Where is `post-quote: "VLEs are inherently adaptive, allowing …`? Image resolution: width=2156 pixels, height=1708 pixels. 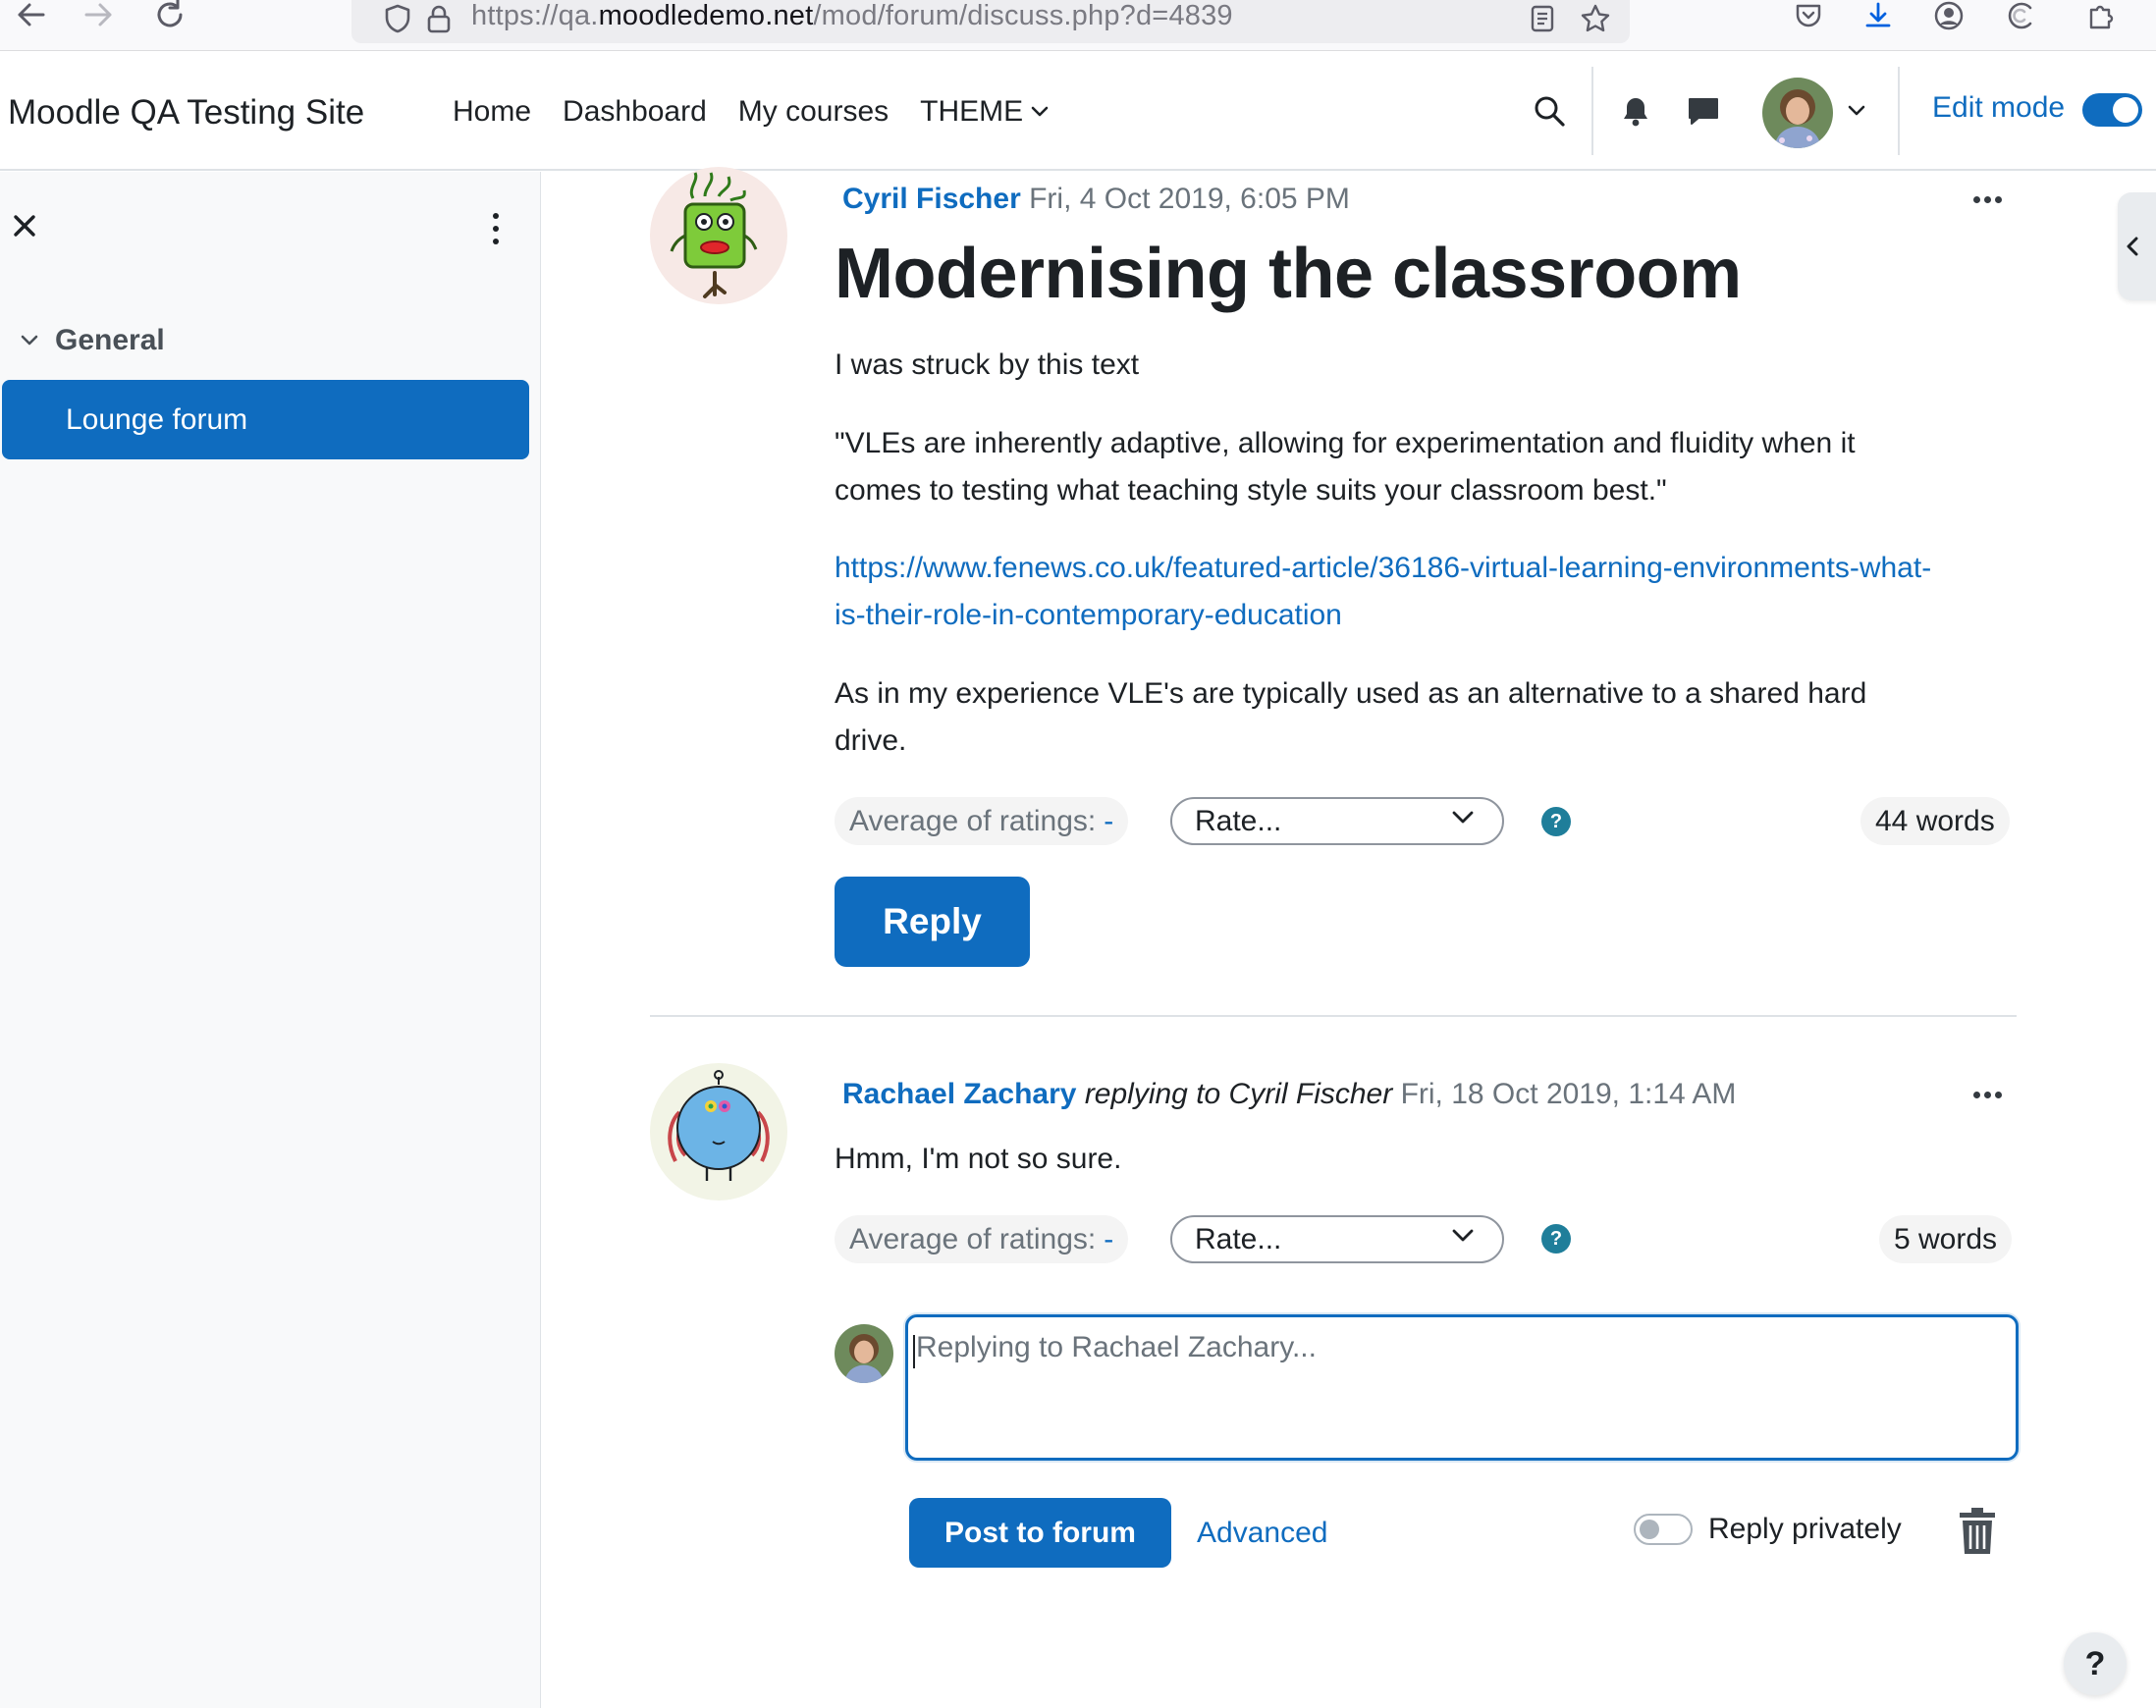 post-quote: "VLEs are inherently adaptive, allowing … is located at coordinates (1345, 467).